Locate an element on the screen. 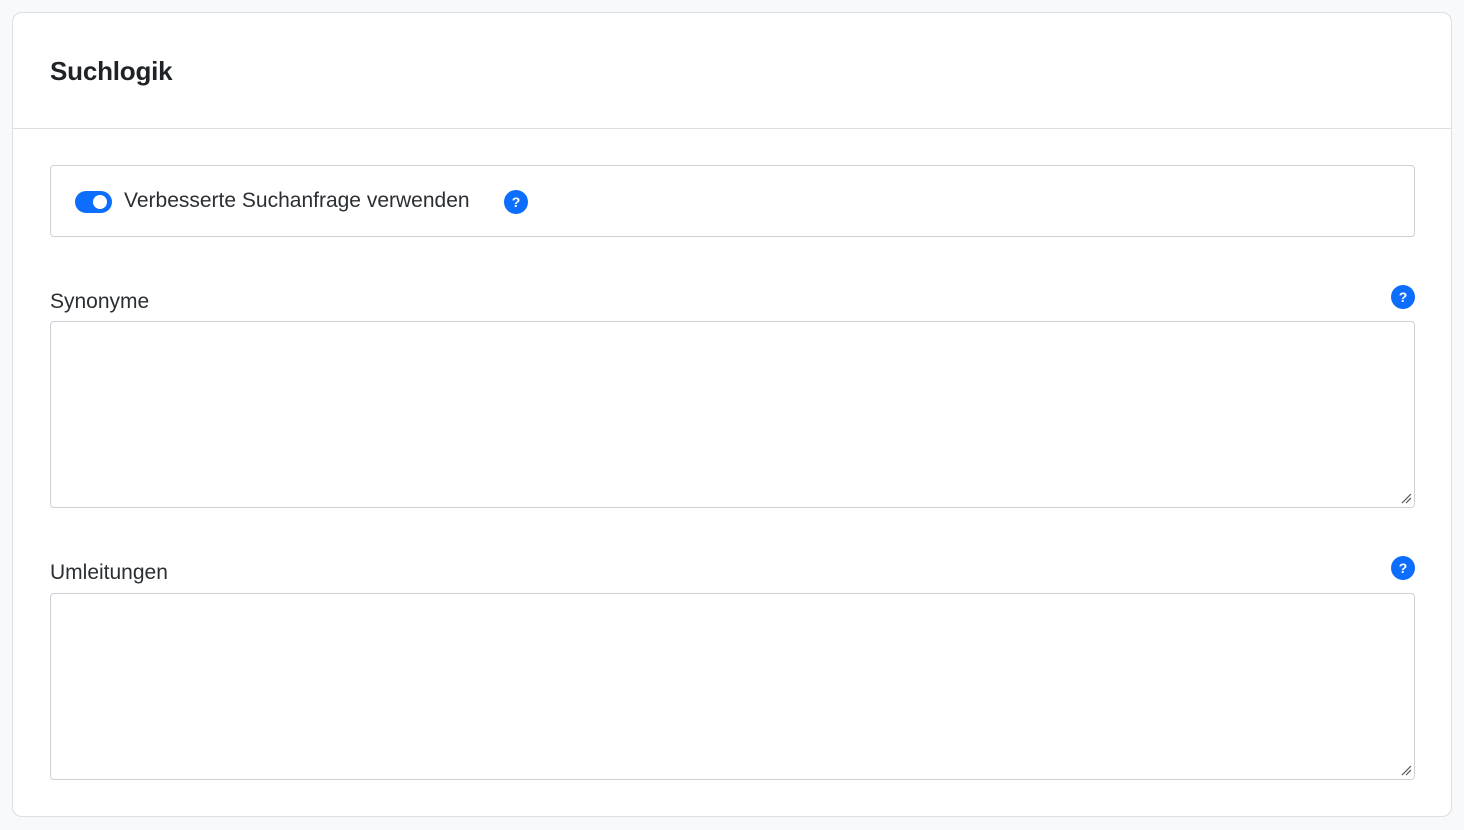 The image size is (1464, 830). enhanced-query-box: Verbesserte Suchanfrage verwenden ? is located at coordinates (732, 201).